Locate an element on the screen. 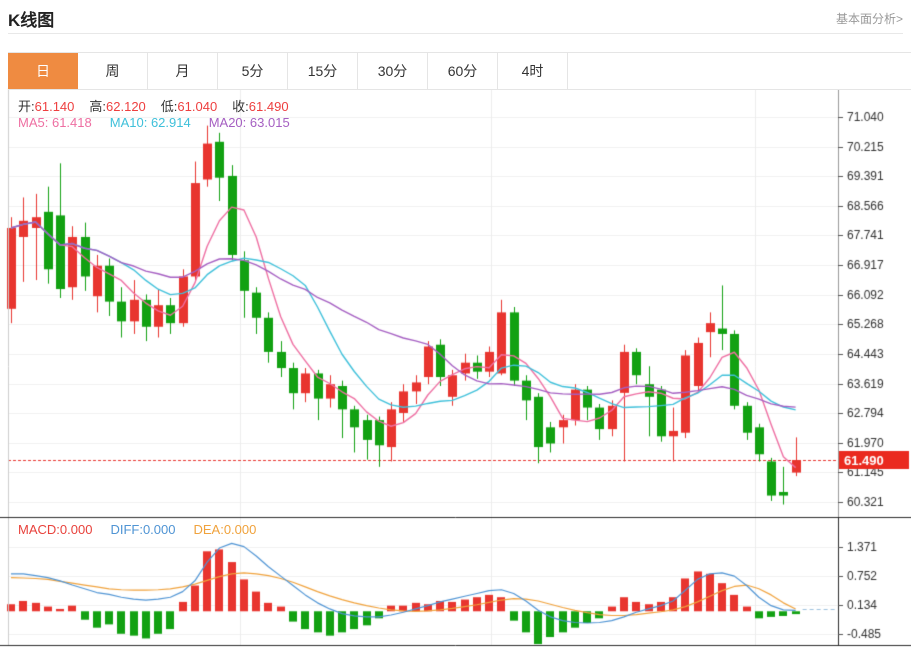 Image resolution: width=911 pixels, height=653 pixels. fundamental-analysis-link: 基本面分析> is located at coordinates (869, 18).